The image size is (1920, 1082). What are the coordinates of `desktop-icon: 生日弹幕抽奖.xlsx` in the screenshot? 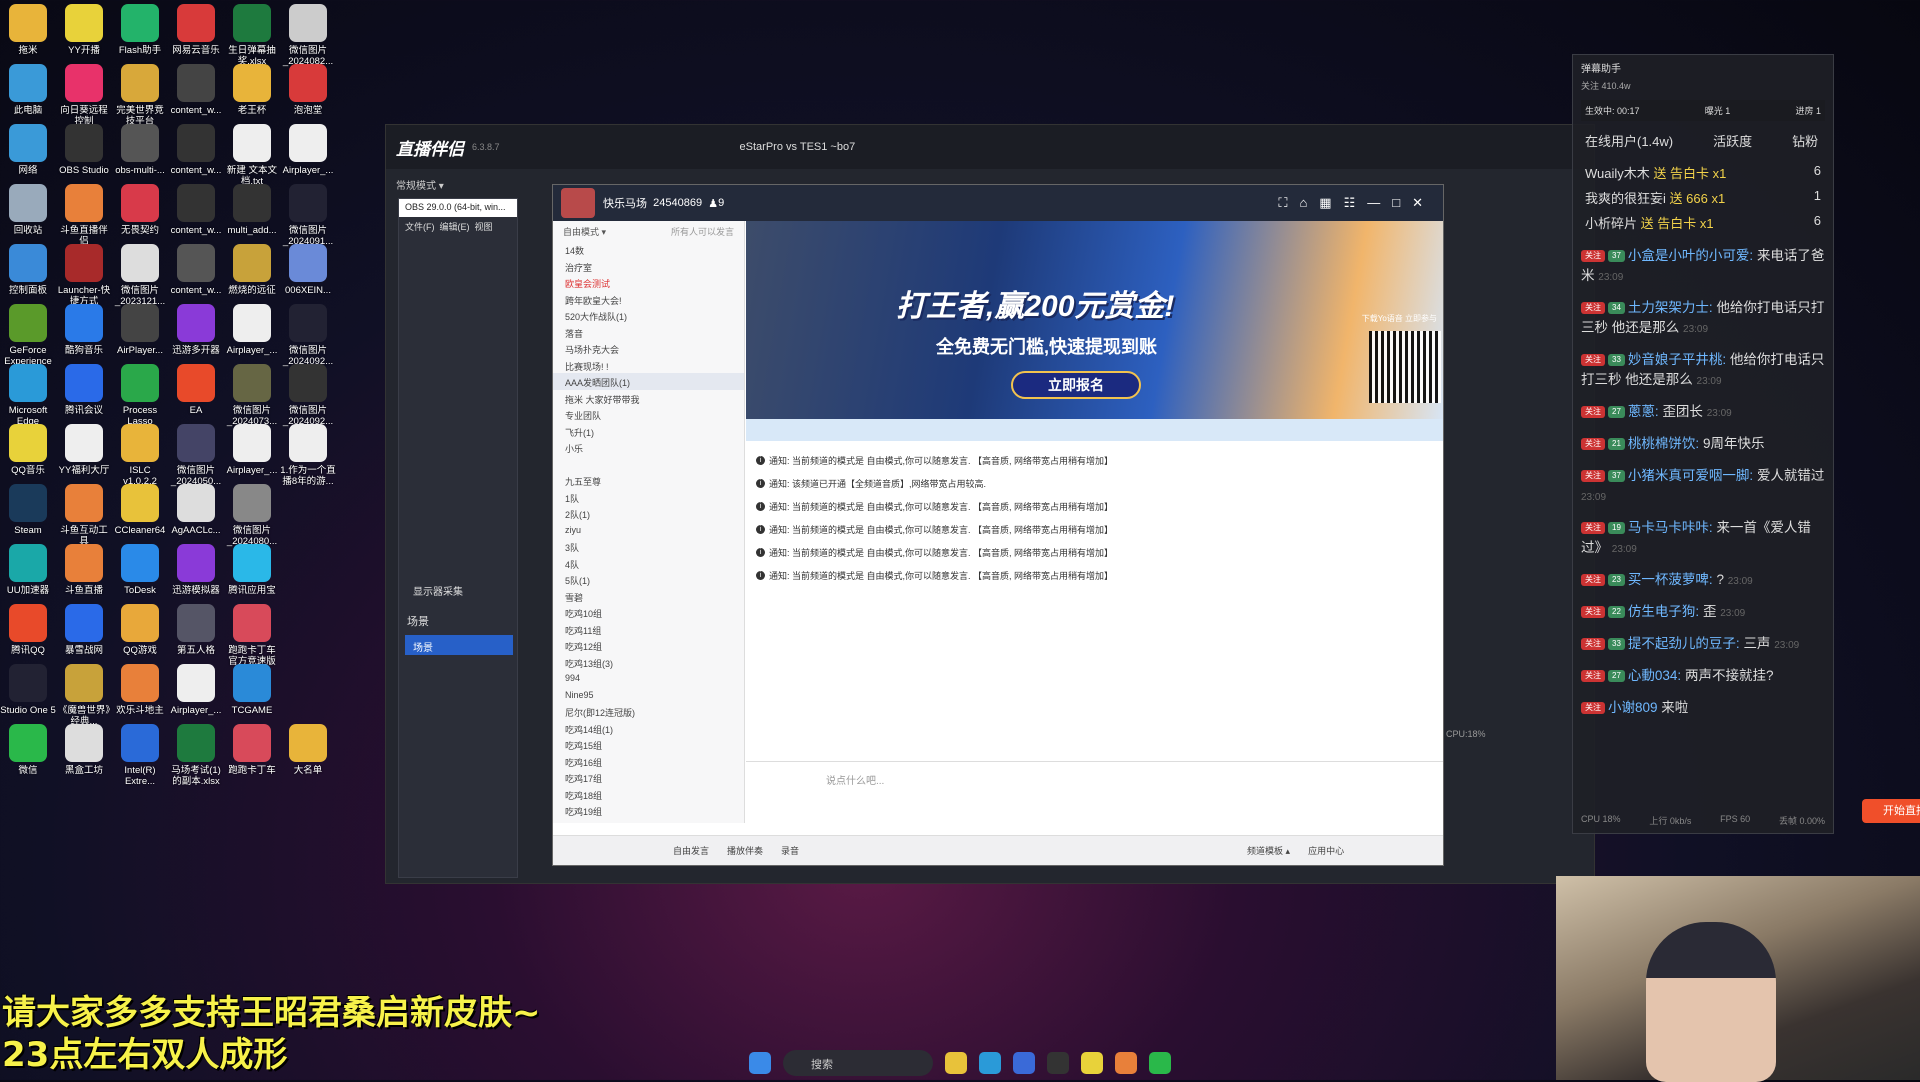 It's located at (252, 35).